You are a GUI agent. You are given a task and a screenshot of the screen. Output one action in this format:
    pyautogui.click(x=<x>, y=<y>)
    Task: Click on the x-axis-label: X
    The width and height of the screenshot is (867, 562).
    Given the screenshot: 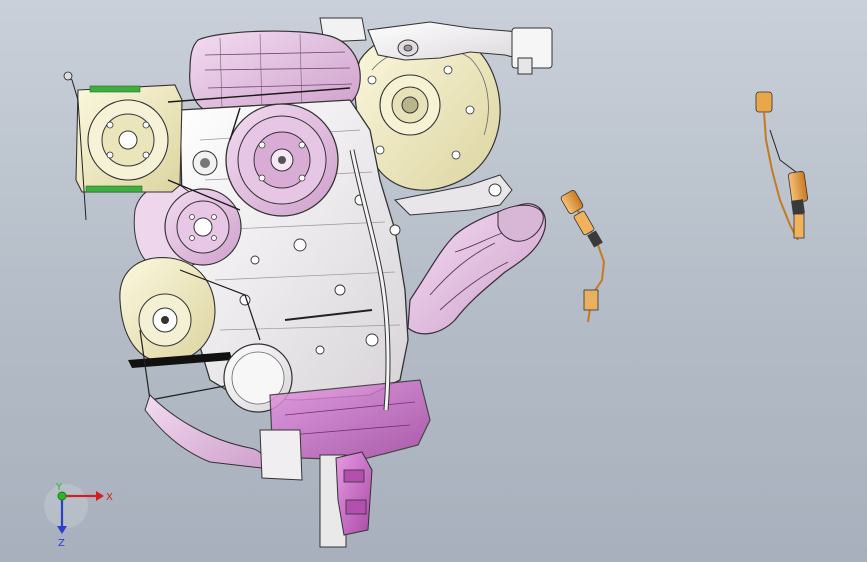 What is the action you would take?
    pyautogui.click(x=109, y=497)
    